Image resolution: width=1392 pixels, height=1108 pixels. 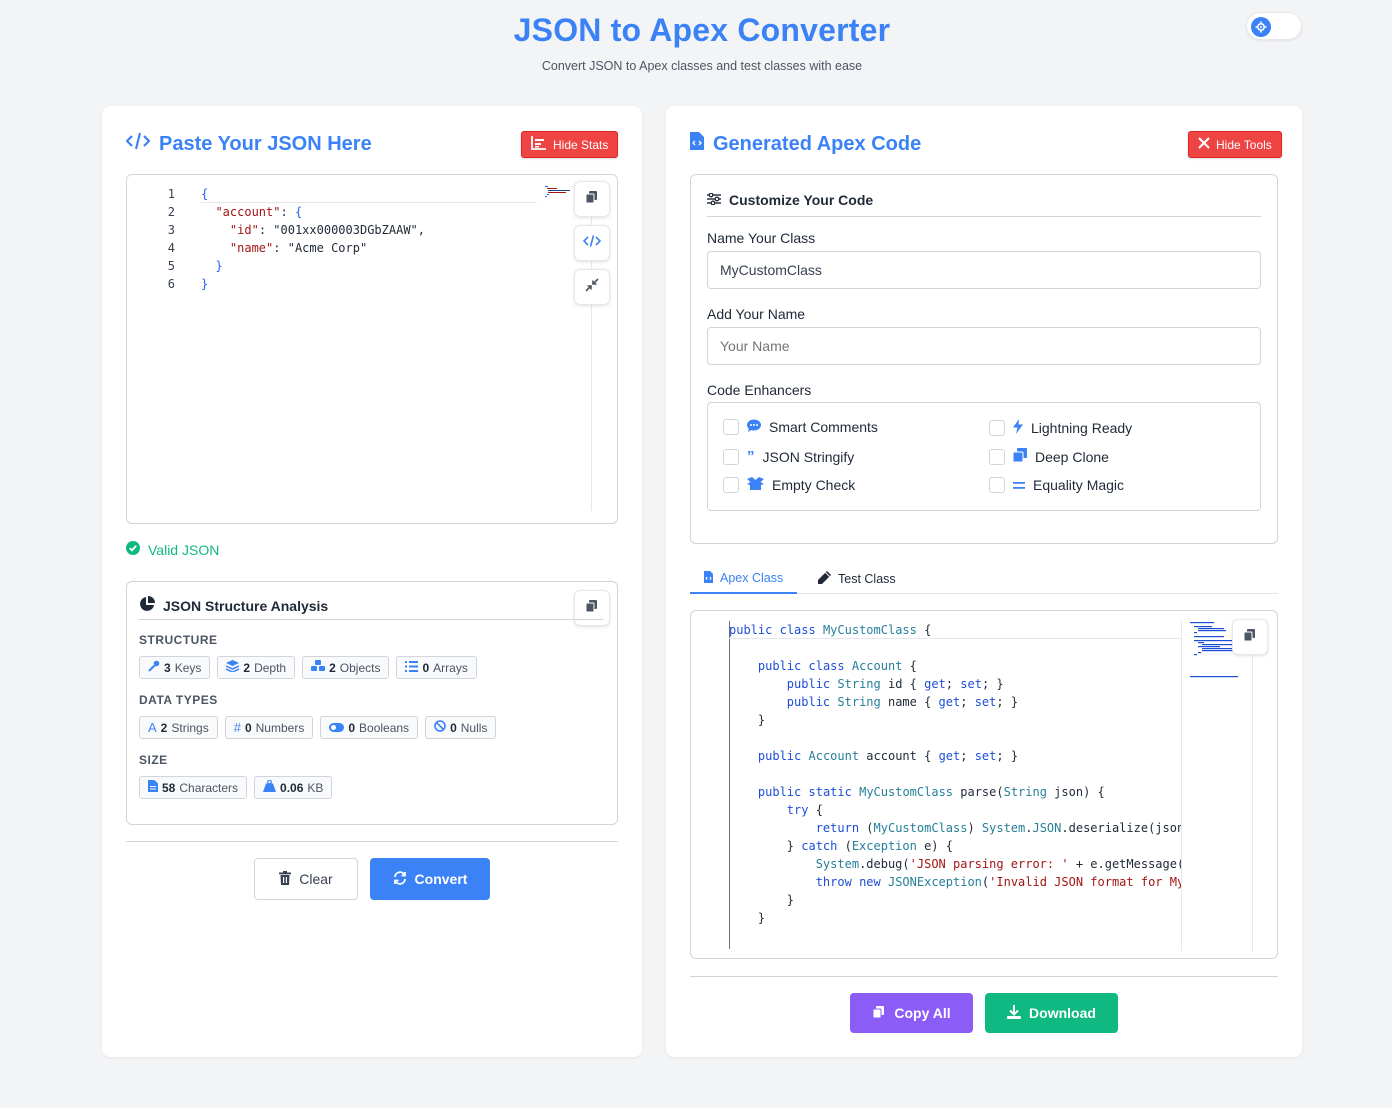 I want to click on apex-code-line: public Account account { get; set; }, so click(x=888, y=756).